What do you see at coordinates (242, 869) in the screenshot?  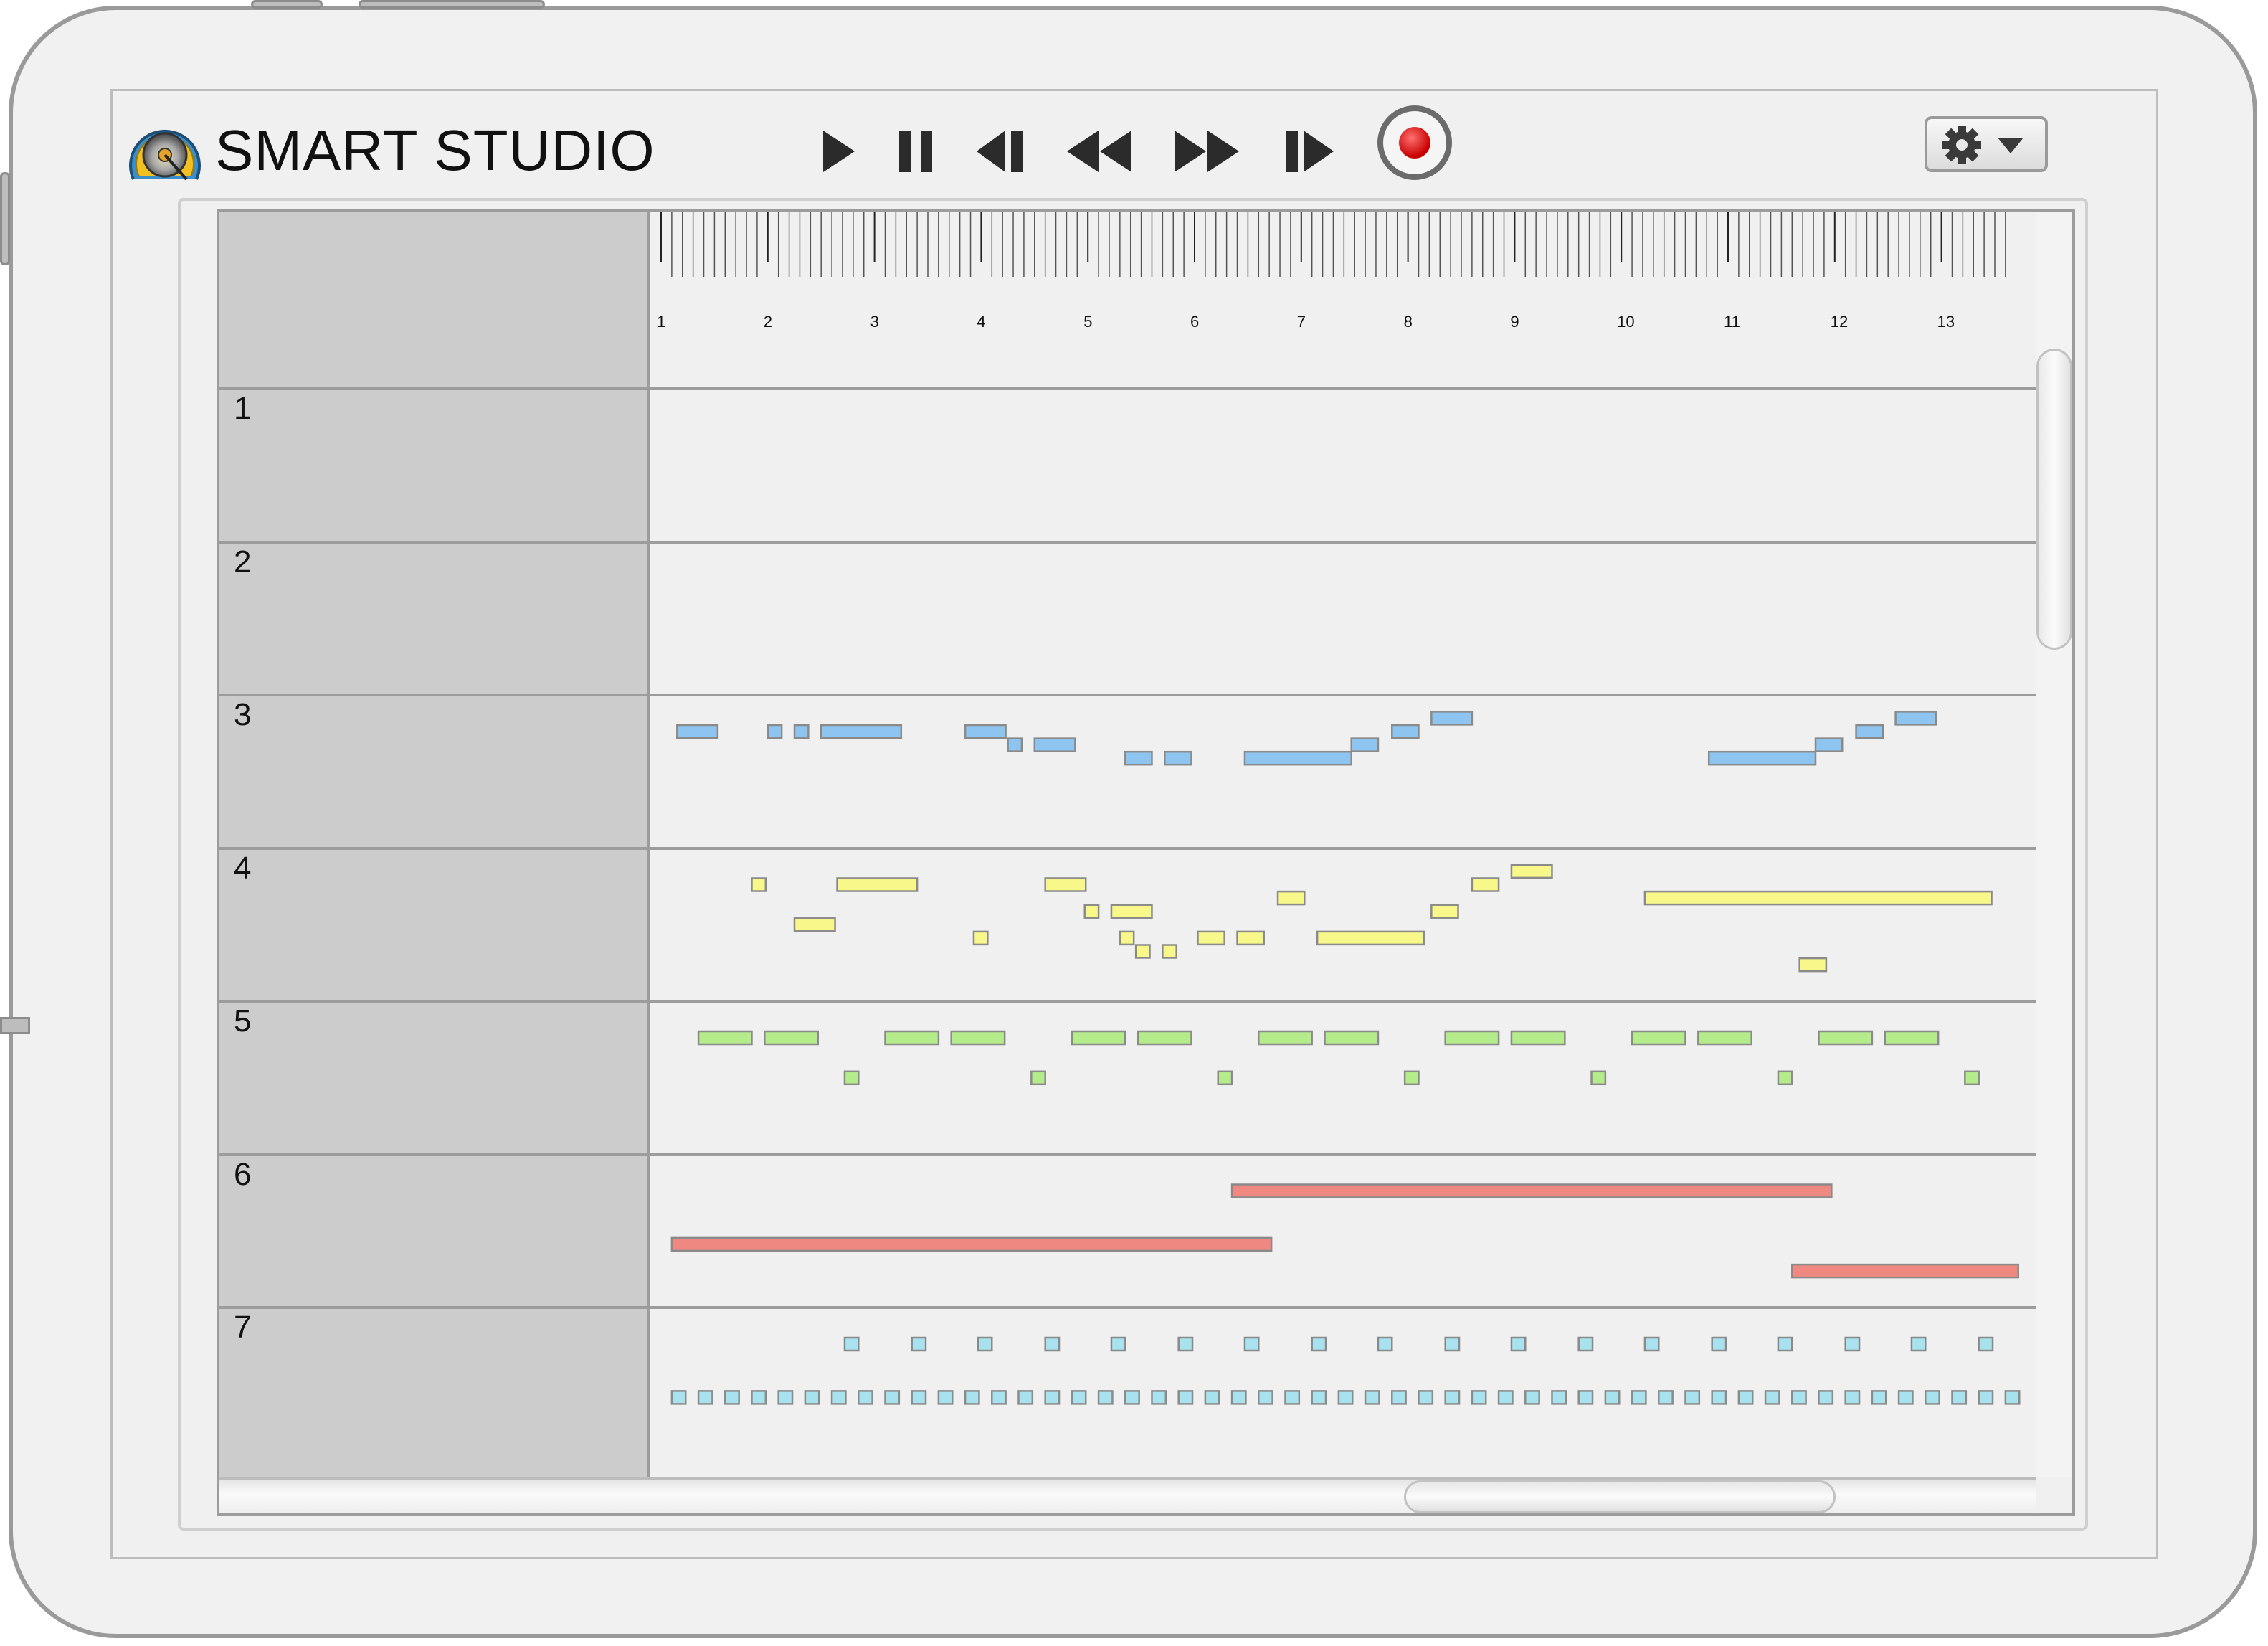 I see `track-label: 4` at bounding box center [242, 869].